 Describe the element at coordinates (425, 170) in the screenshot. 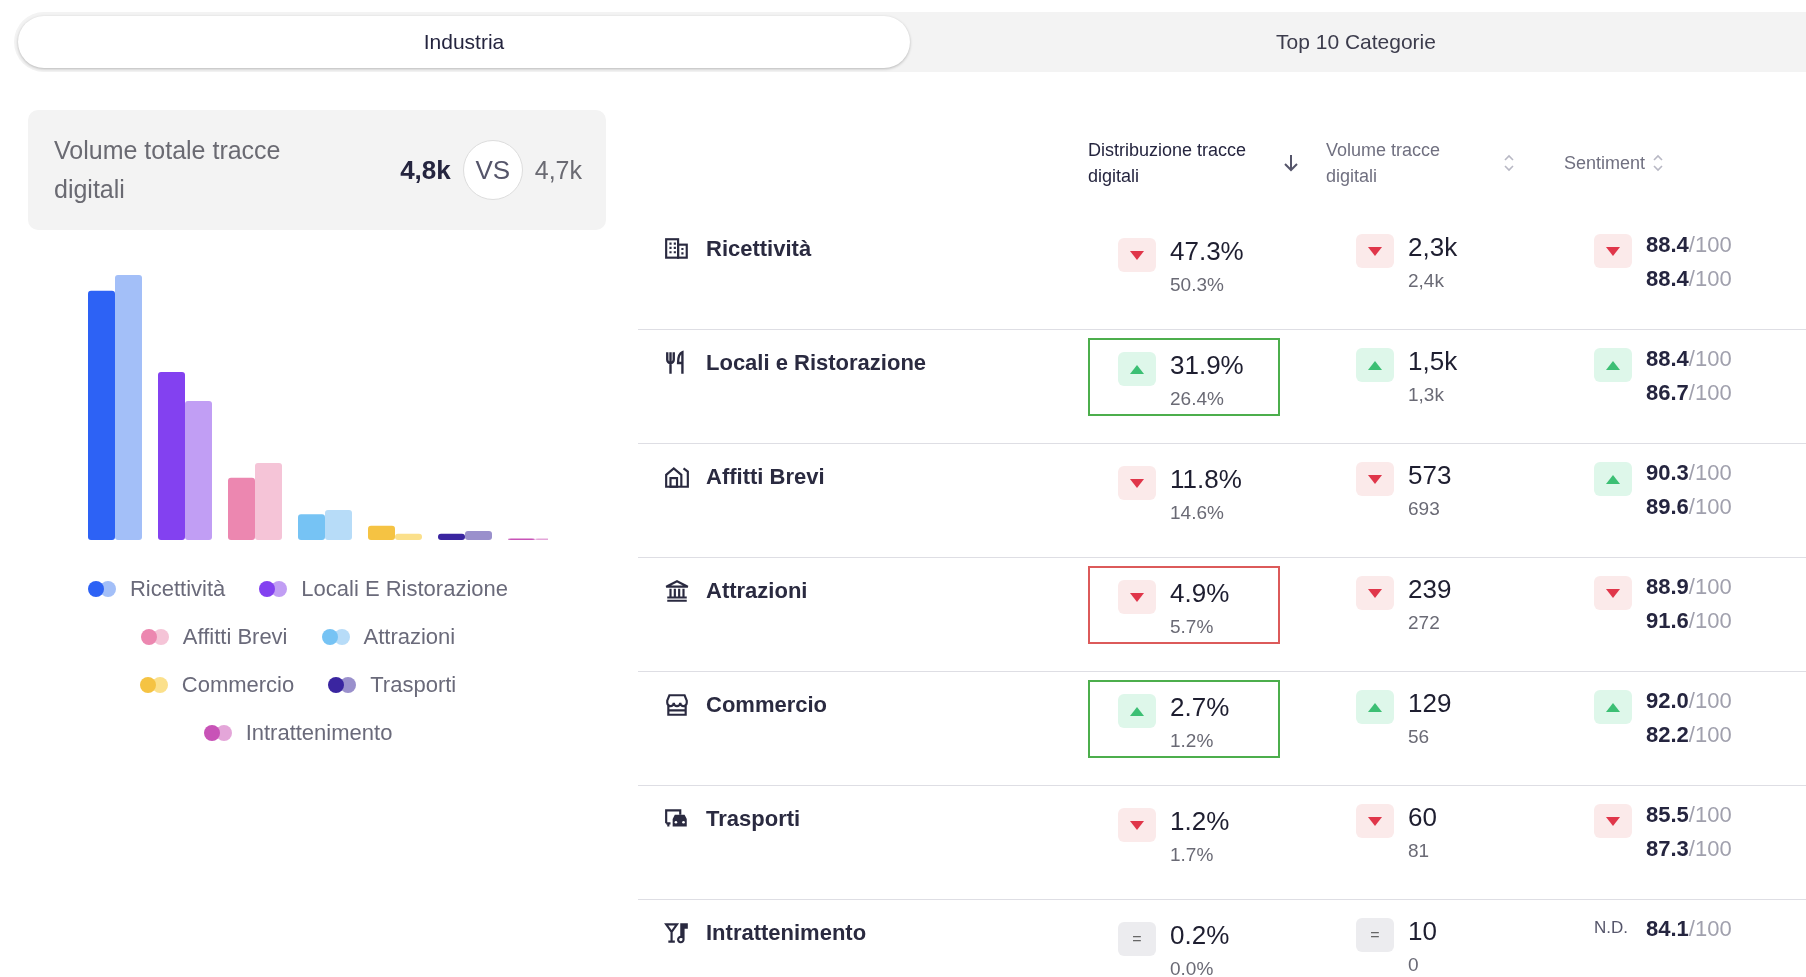

I see `current-total: 4,8k` at that location.